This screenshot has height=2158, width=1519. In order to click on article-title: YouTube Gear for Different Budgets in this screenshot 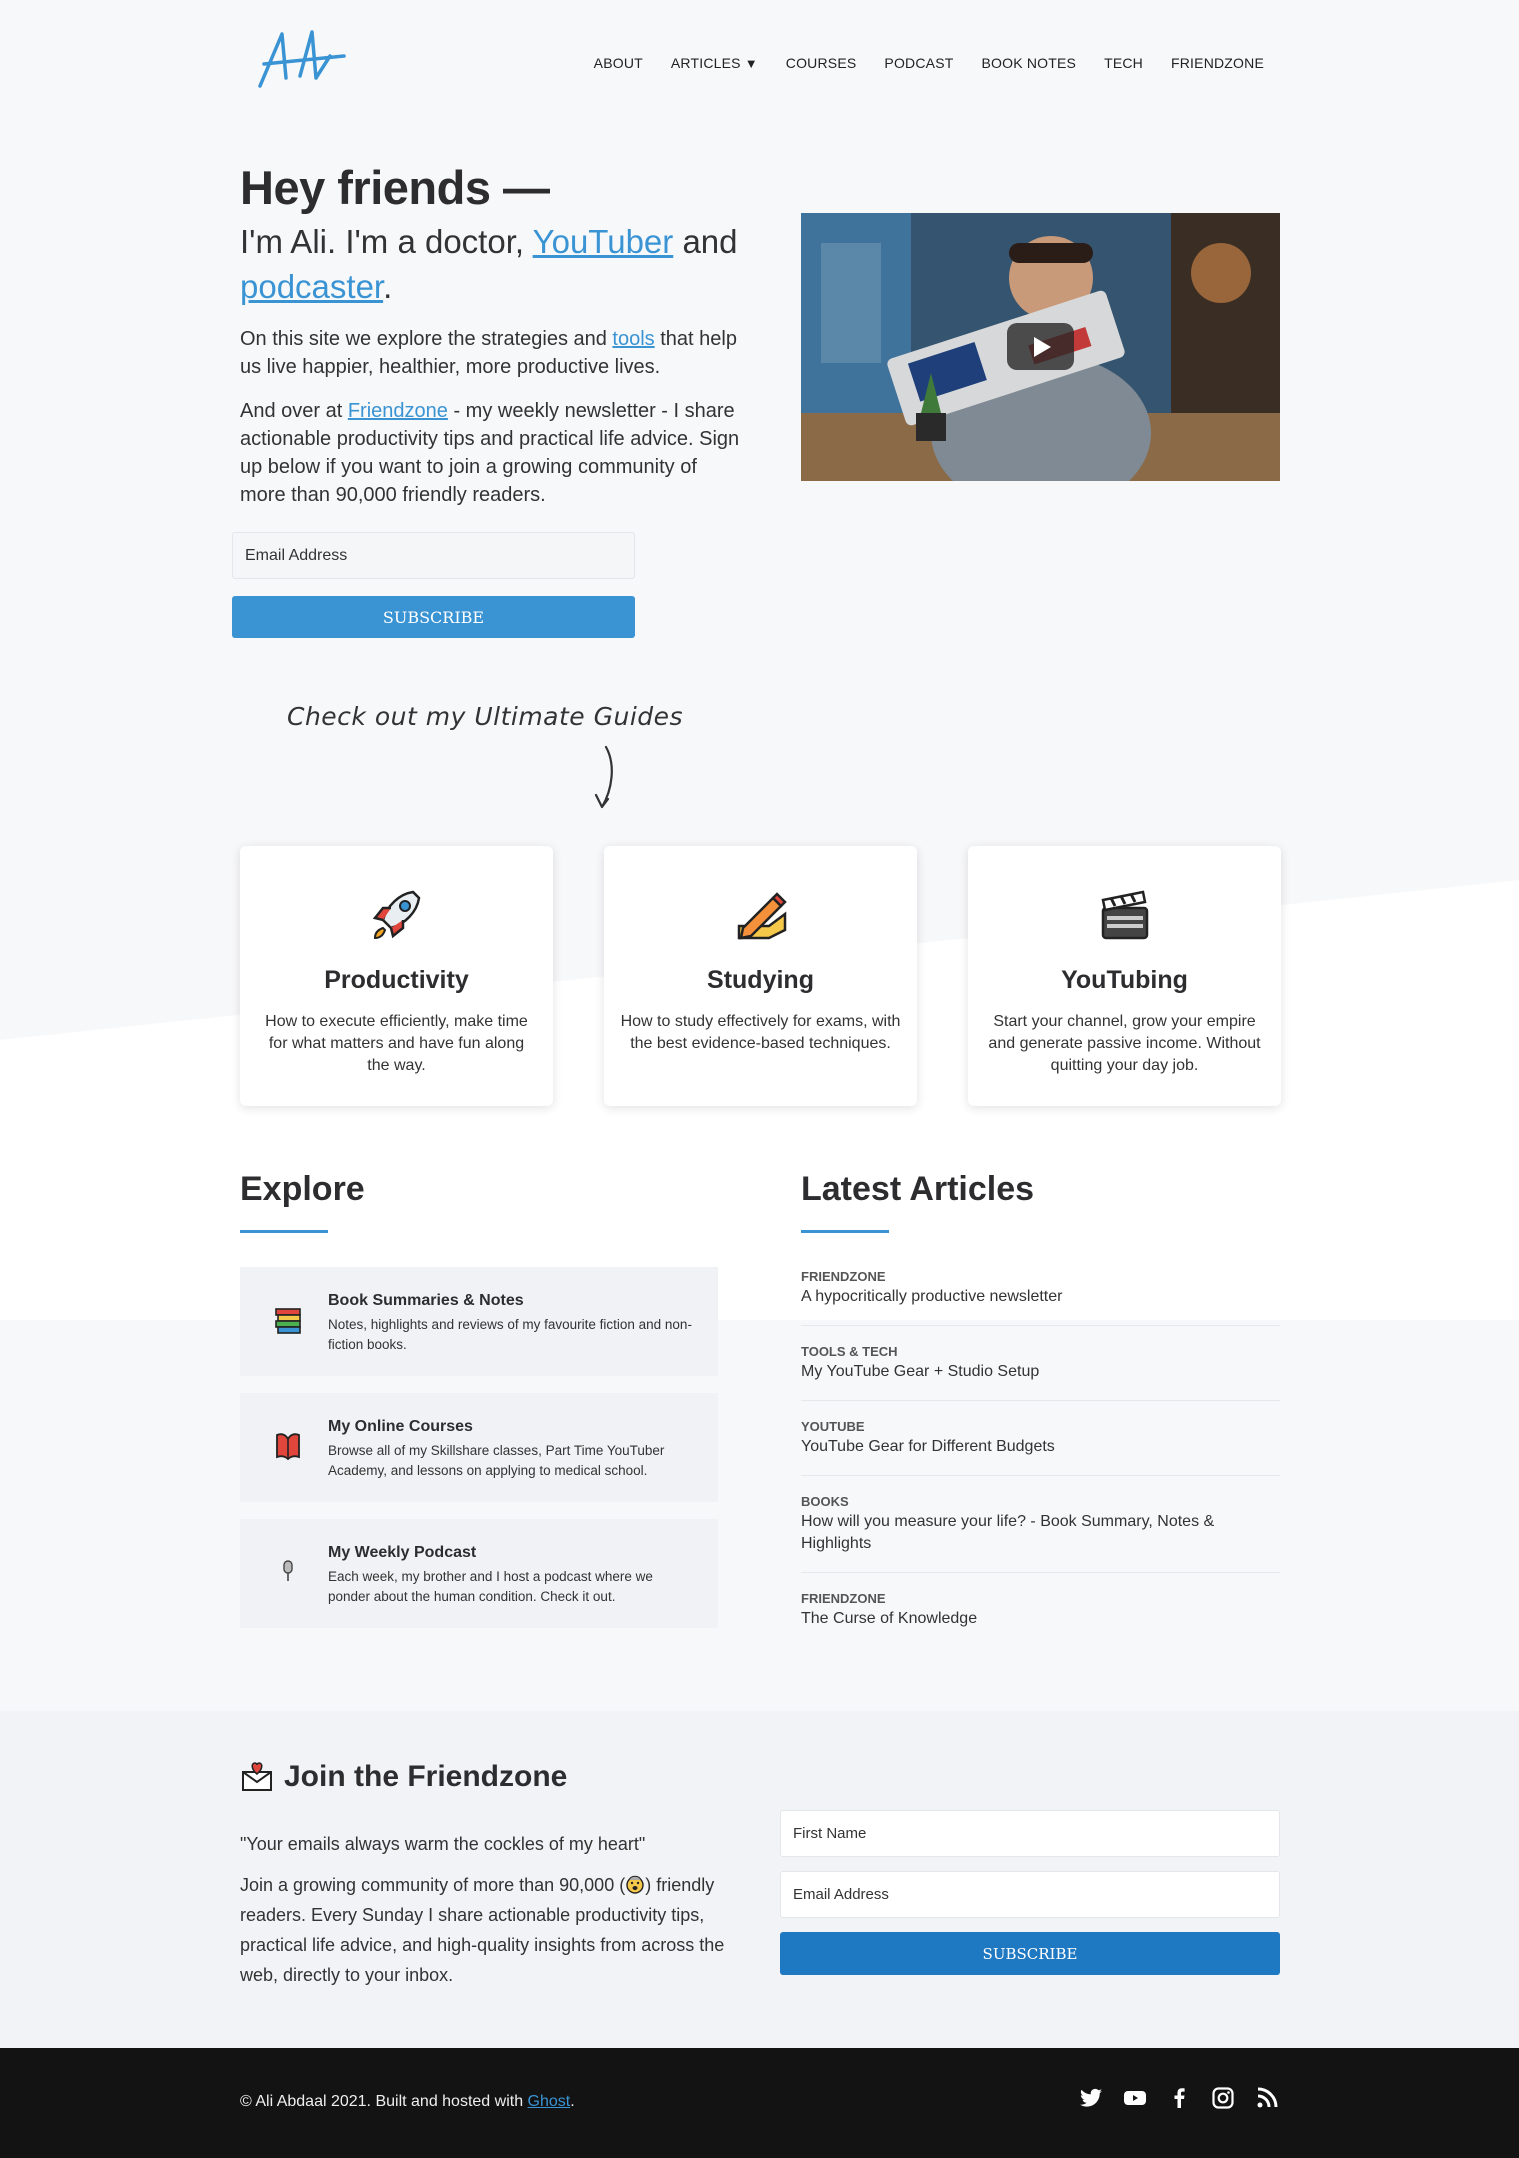, I will do `click(928, 1446)`.